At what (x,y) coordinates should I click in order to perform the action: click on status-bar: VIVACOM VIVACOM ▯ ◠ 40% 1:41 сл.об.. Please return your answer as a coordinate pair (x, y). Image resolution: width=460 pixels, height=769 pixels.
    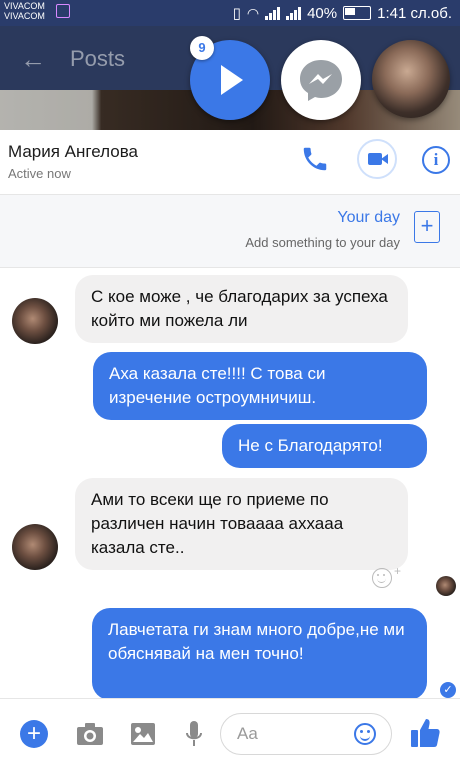
    Looking at the image, I should click on (230, 13).